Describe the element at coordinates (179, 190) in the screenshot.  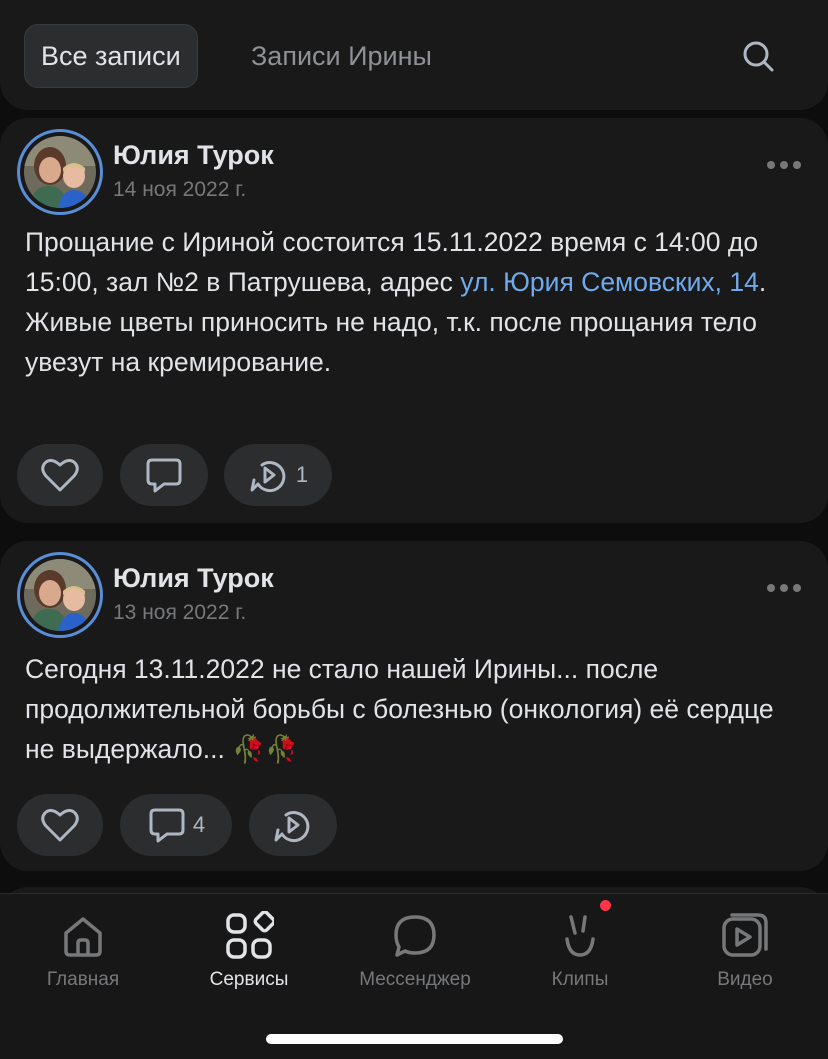
I see `post-date: 14 ноя 2022 г.` at that location.